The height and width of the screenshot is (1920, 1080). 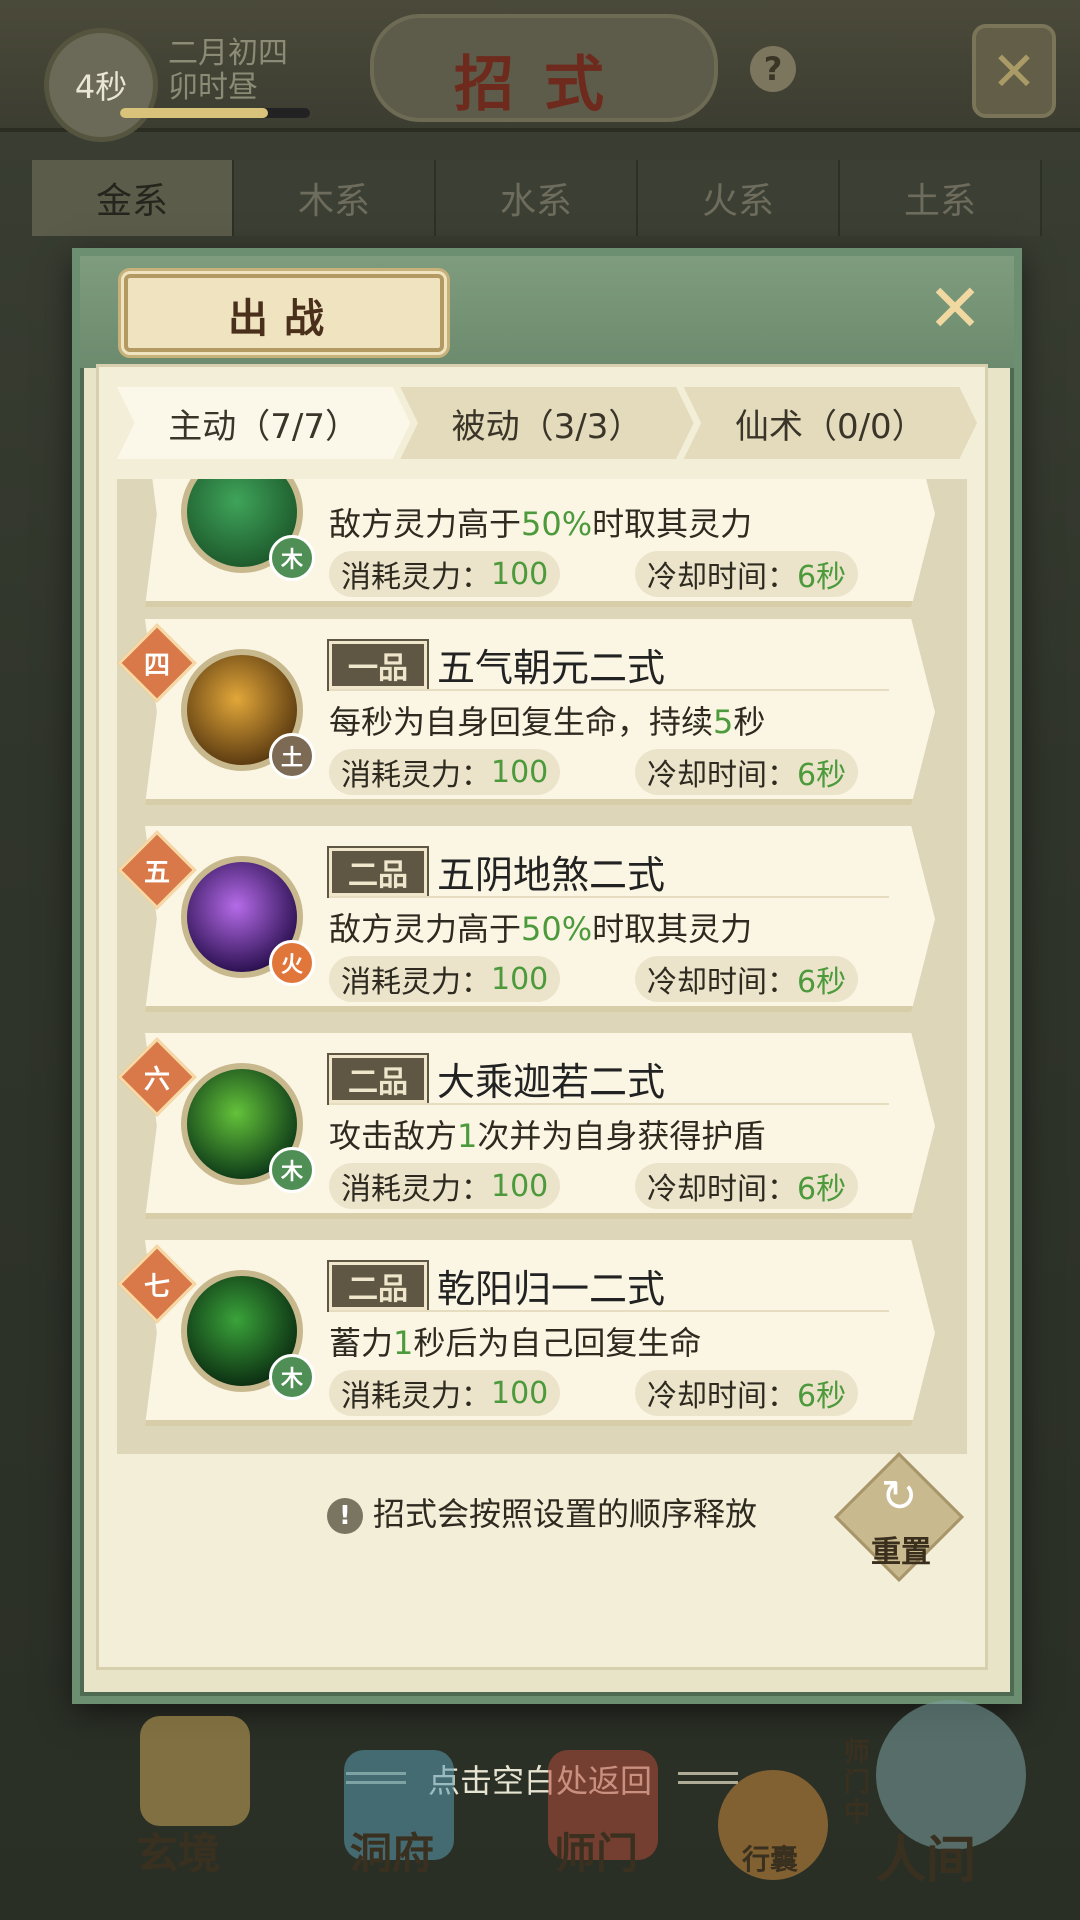 I want to click on skill-type-tabs: 主动（7/7） 被动（3/3） 仙术（0/0）, so click(x=547, y=423).